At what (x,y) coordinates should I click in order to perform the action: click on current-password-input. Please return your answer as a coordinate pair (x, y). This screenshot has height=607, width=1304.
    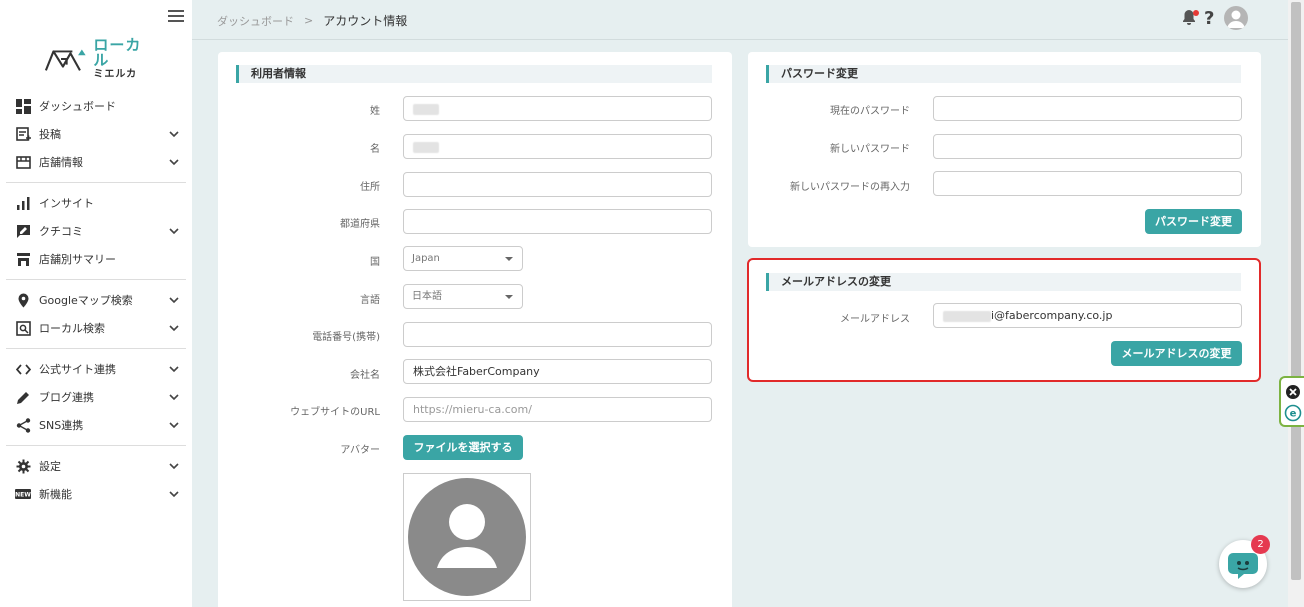
    Looking at the image, I should click on (1087, 108).